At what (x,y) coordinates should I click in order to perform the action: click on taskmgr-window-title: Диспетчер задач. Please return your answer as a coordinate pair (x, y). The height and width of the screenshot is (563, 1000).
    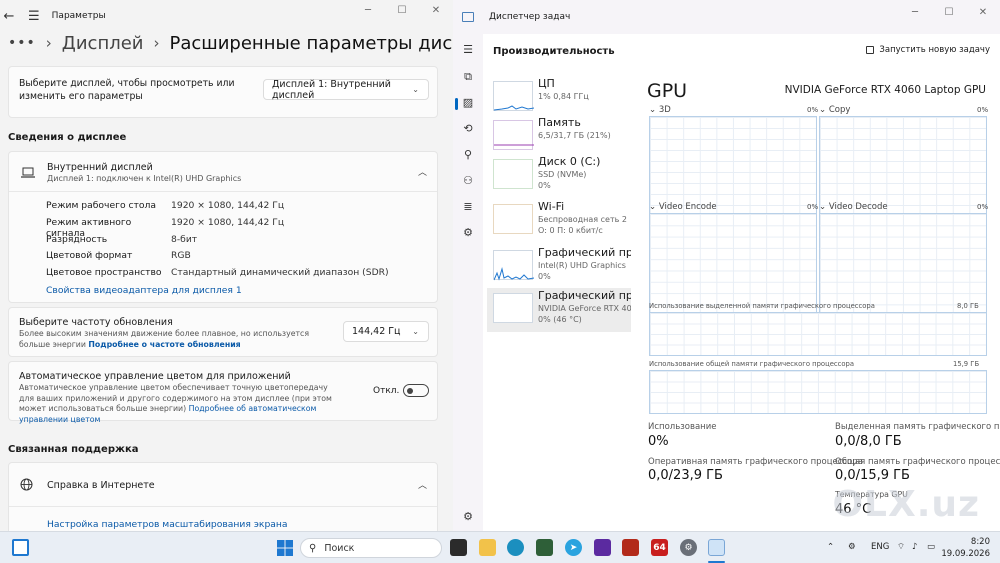
    Looking at the image, I should click on (530, 17).